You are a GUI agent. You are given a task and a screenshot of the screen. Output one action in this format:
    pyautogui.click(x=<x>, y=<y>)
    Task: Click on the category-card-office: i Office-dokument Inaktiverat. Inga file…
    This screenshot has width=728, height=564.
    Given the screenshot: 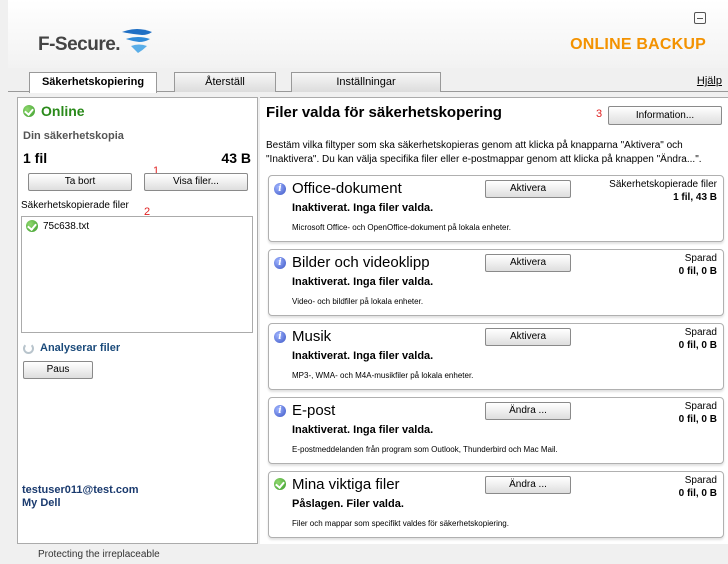 What is the action you would take?
    pyautogui.click(x=496, y=208)
    